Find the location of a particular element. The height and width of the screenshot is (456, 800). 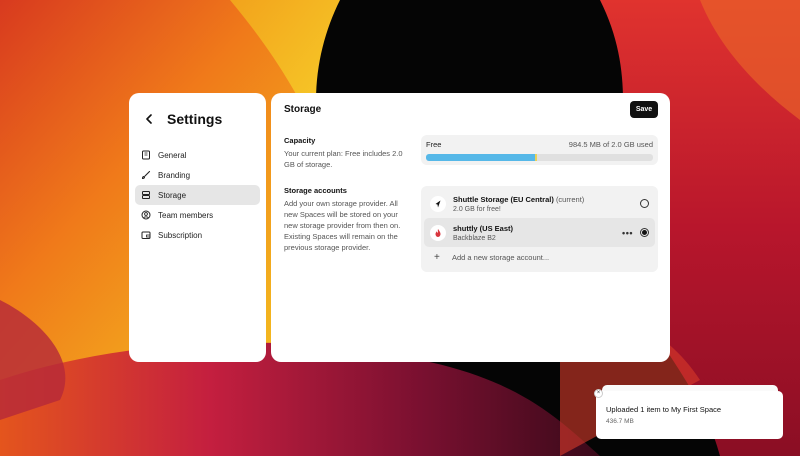

brush-icon is located at coordinates (146, 175).